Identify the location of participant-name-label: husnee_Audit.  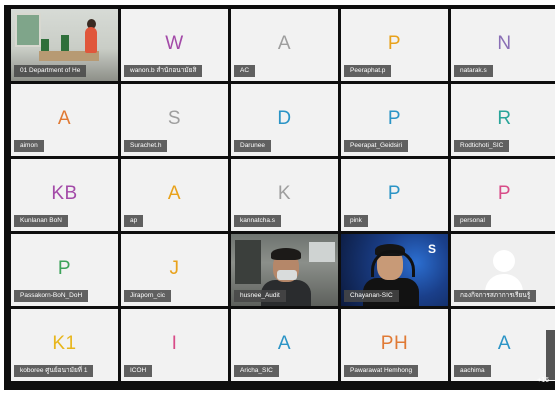
(260, 296).